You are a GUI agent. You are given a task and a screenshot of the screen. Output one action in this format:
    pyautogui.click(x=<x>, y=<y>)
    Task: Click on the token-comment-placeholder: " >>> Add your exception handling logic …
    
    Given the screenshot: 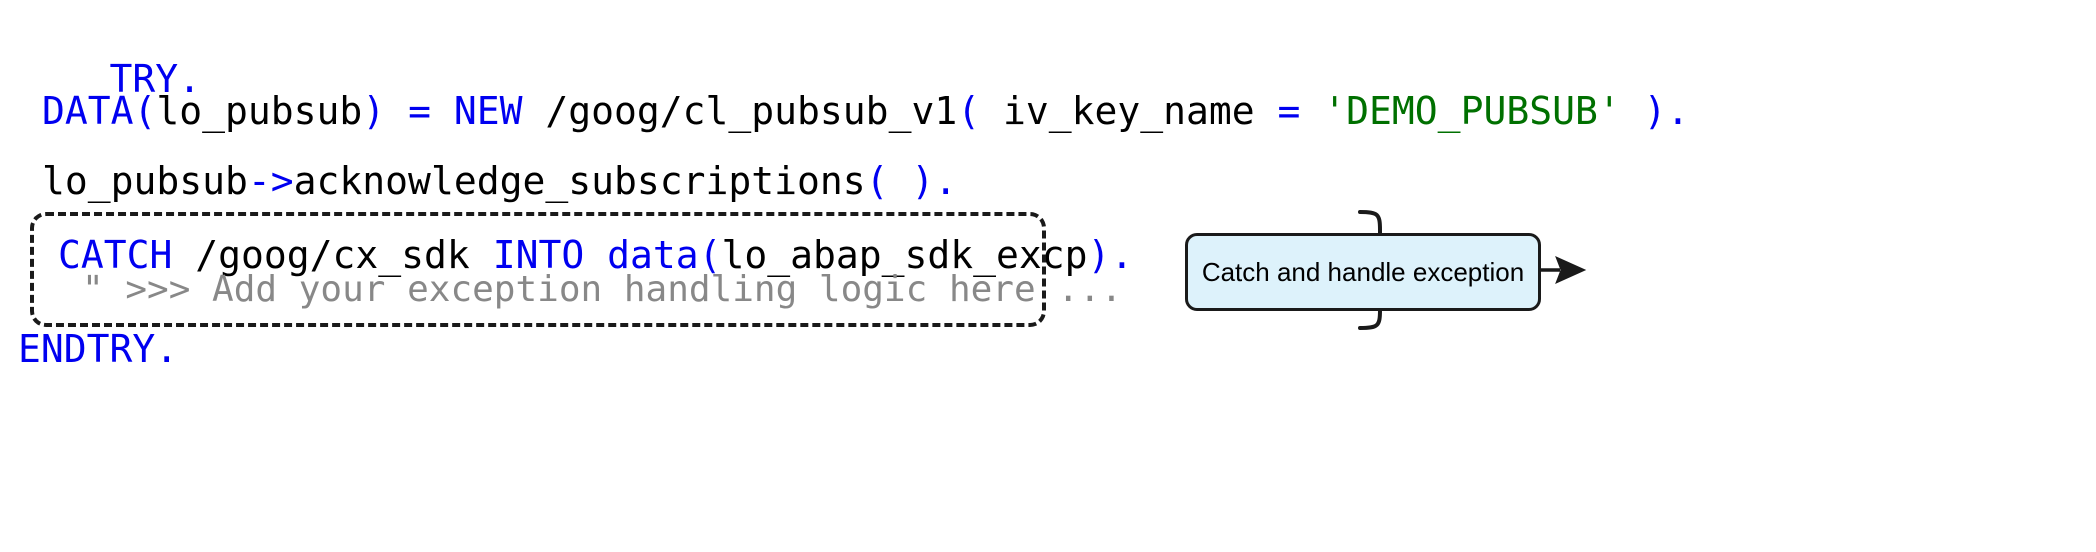 What is the action you would take?
    pyautogui.click(x=602, y=289)
    